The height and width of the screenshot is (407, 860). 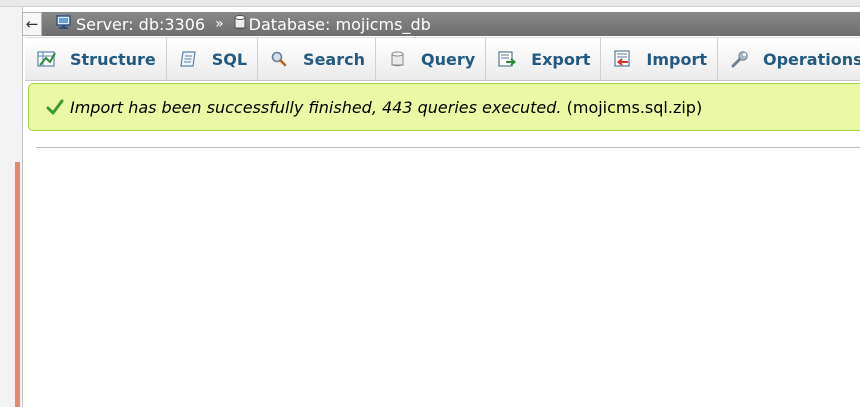 I want to click on tab-structure: Structure, so click(x=96, y=59).